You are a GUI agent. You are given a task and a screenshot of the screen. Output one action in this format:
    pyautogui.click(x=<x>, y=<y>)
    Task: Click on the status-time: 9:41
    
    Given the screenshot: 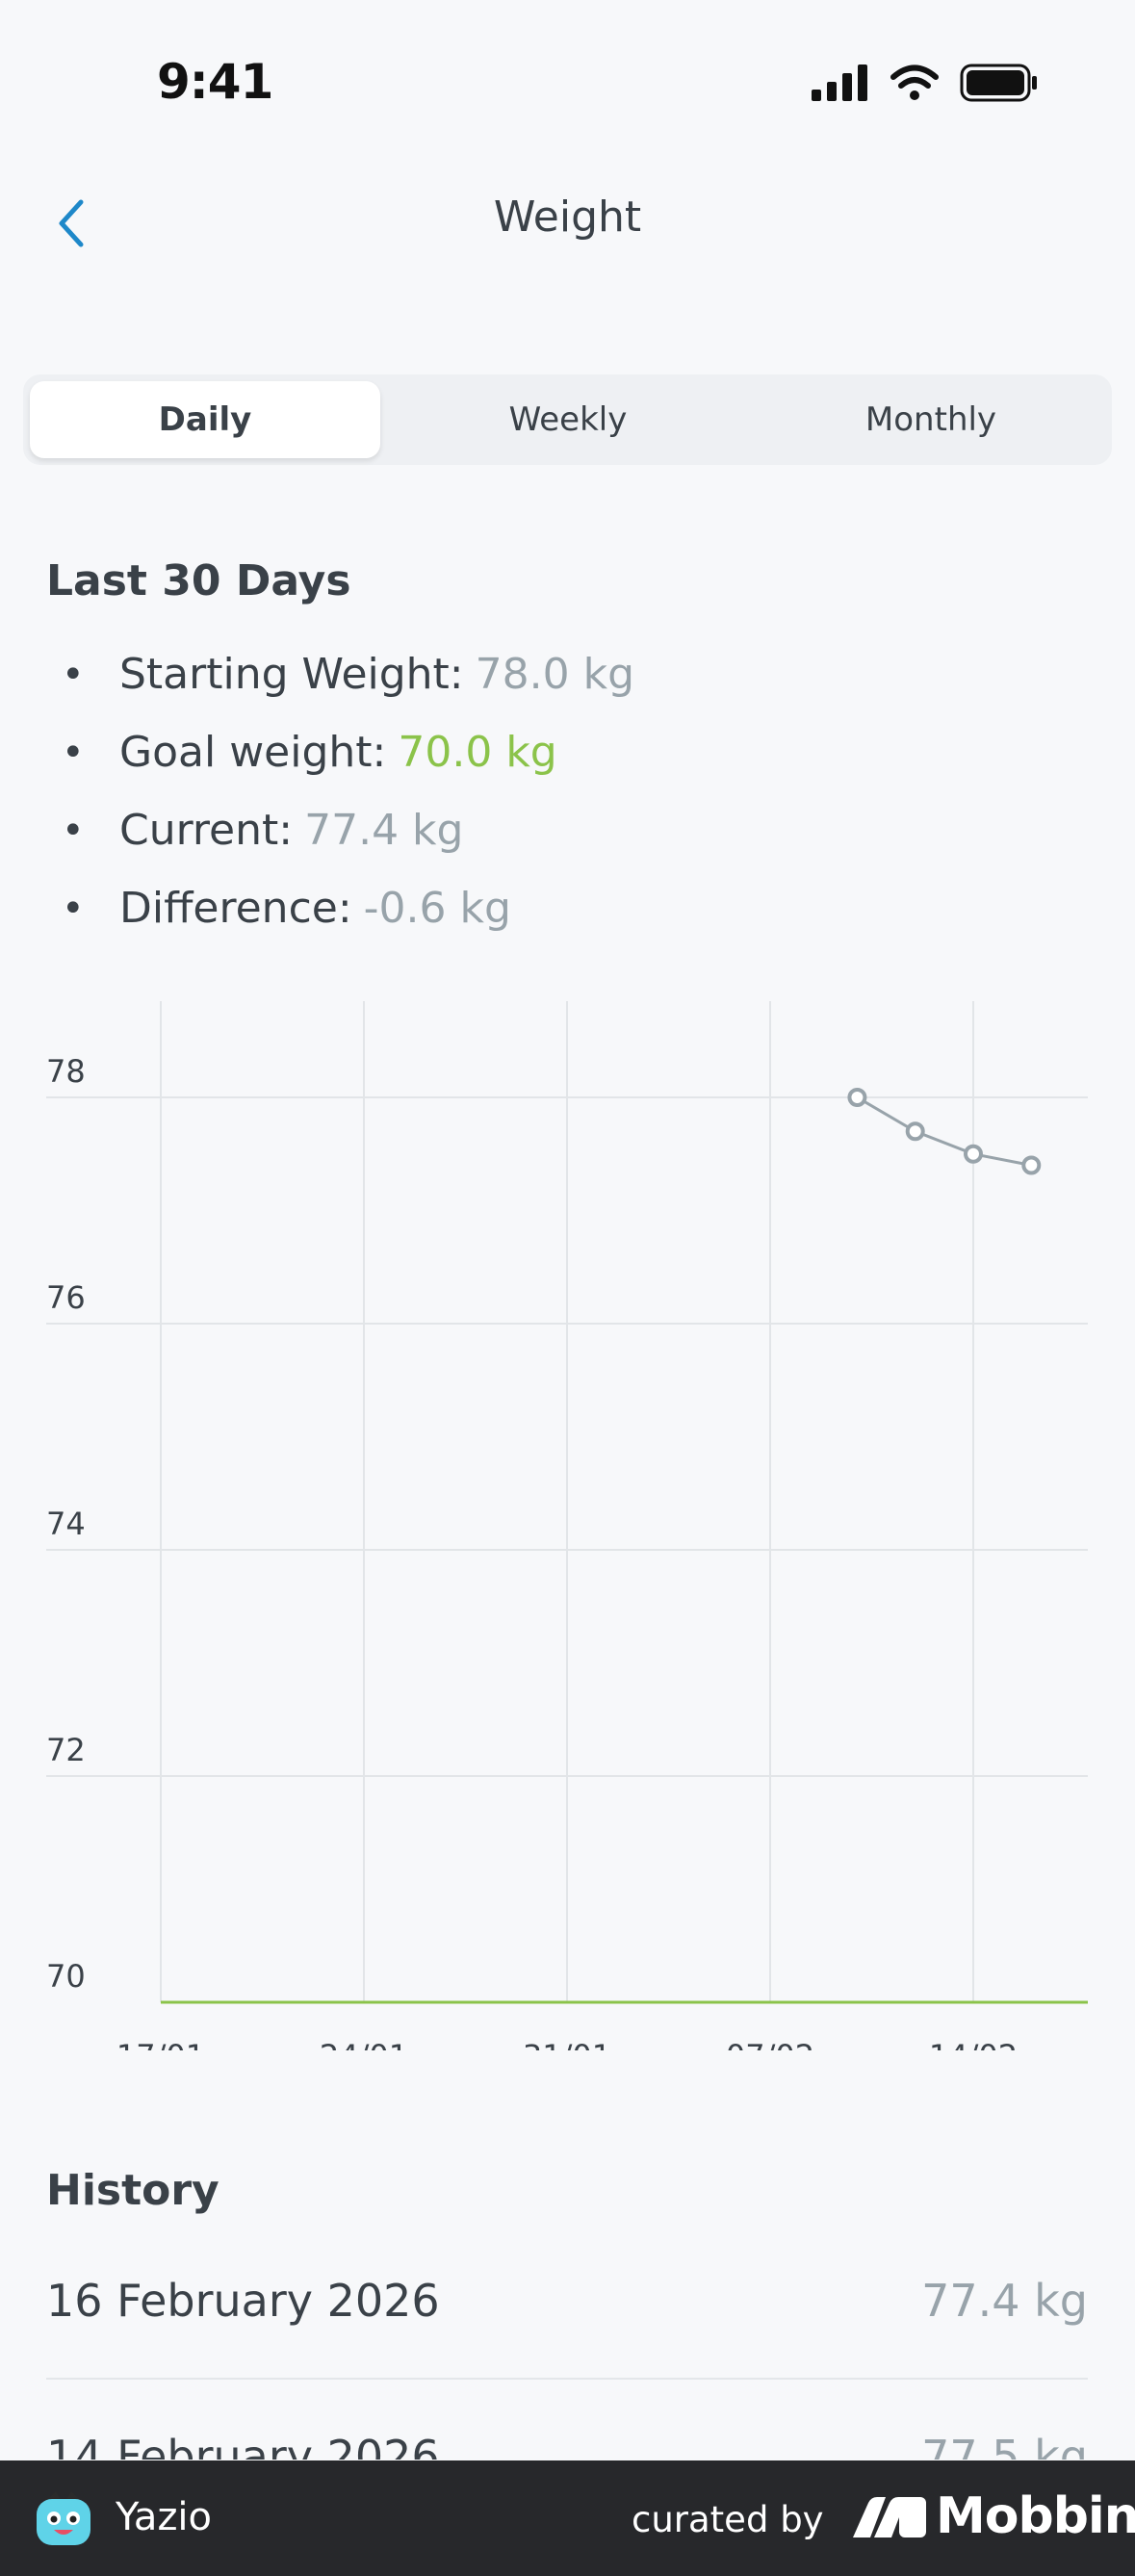 What is the action you would take?
    pyautogui.click(x=215, y=82)
    